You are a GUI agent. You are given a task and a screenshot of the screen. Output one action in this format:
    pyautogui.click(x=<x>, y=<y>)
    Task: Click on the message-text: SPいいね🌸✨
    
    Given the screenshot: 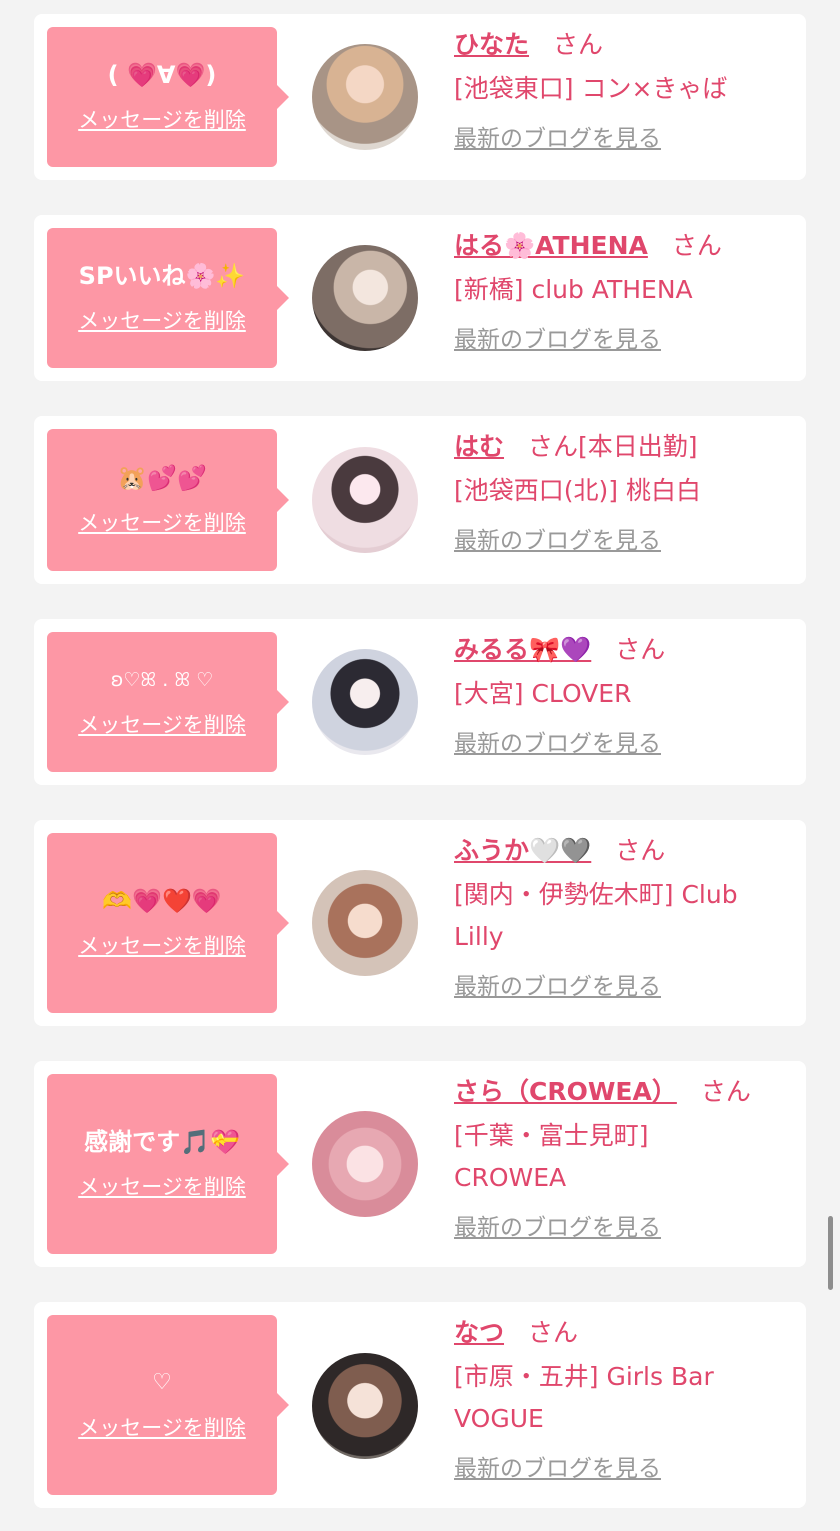 What is the action you would take?
    pyautogui.click(x=162, y=276)
    